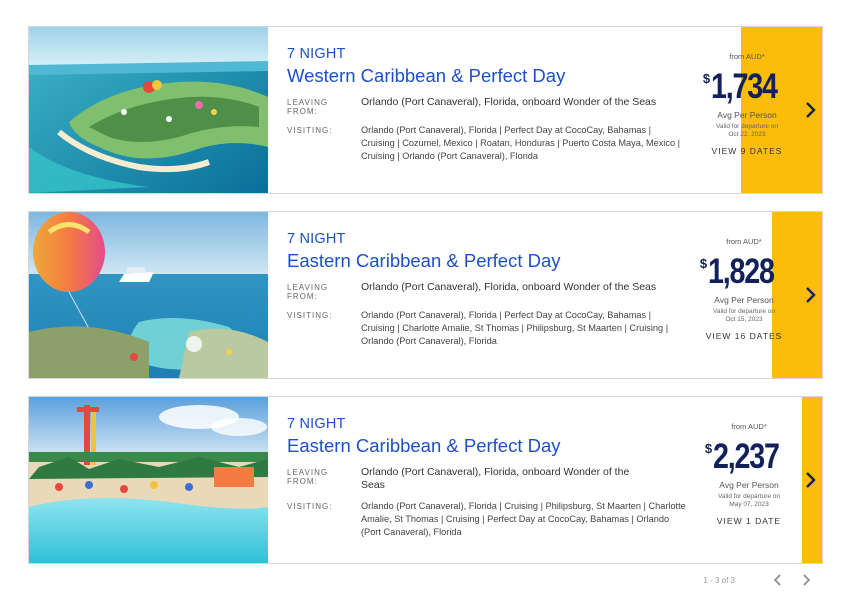 This screenshot has width=845, height=609. What do you see at coordinates (744, 86) in the screenshot?
I see `price-value: 1,734` at bounding box center [744, 86].